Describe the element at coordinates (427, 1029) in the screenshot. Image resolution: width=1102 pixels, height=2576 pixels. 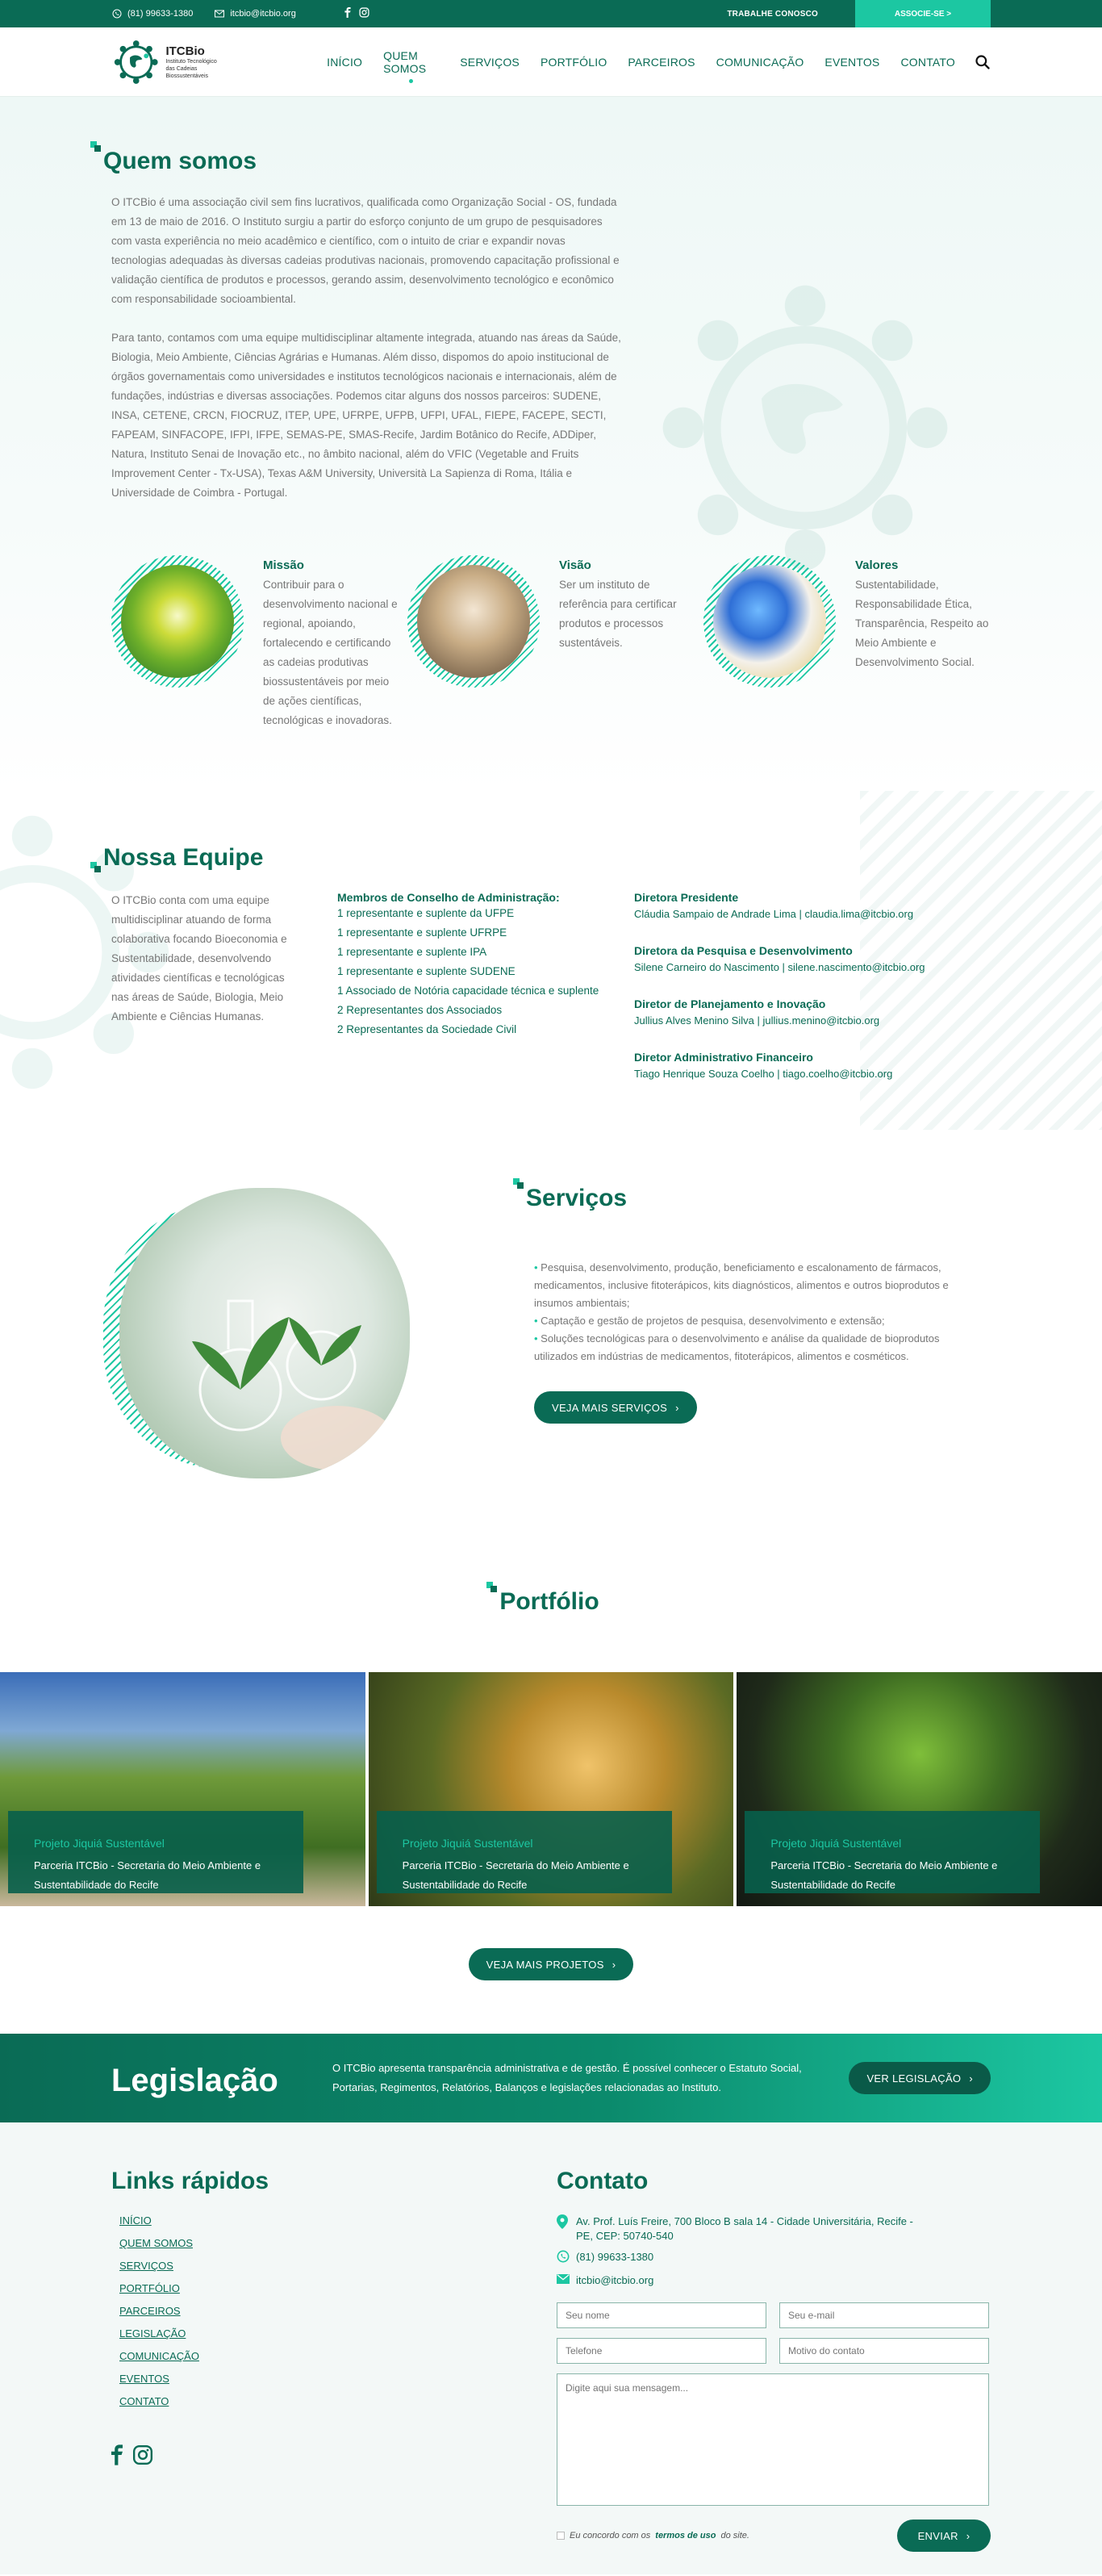
I see `board-item: 2 Representantes da Sociedade Civil` at that location.